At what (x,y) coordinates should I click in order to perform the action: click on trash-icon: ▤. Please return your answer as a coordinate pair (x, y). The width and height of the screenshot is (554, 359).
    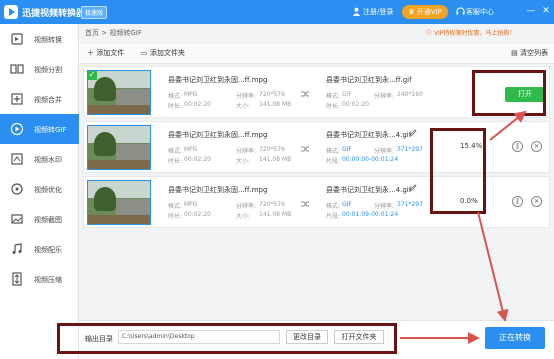
    Looking at the image, I should click on (514, 53).